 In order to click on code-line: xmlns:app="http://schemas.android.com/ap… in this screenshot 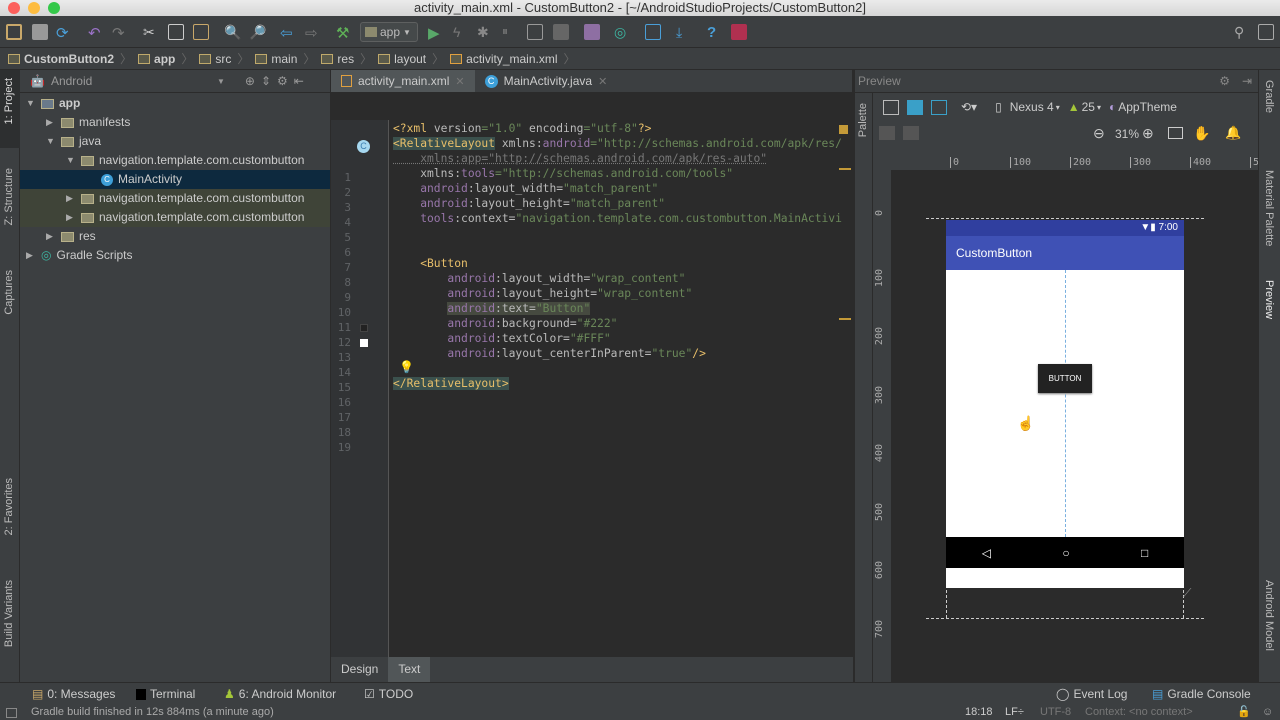, I will do `click(580, 158)`.